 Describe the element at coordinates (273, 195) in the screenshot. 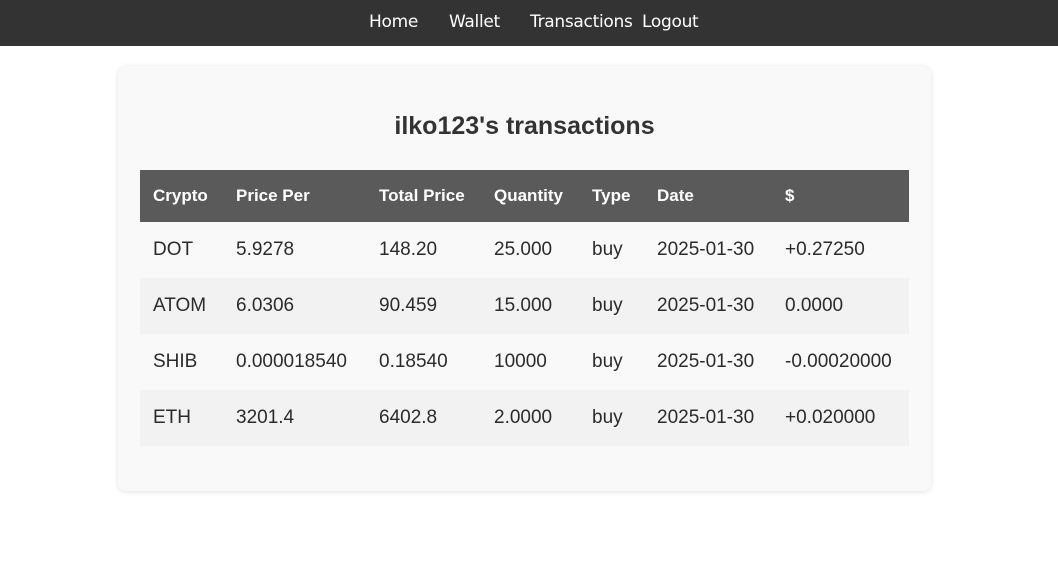

I see `header-price-per: Price Per` at that location.